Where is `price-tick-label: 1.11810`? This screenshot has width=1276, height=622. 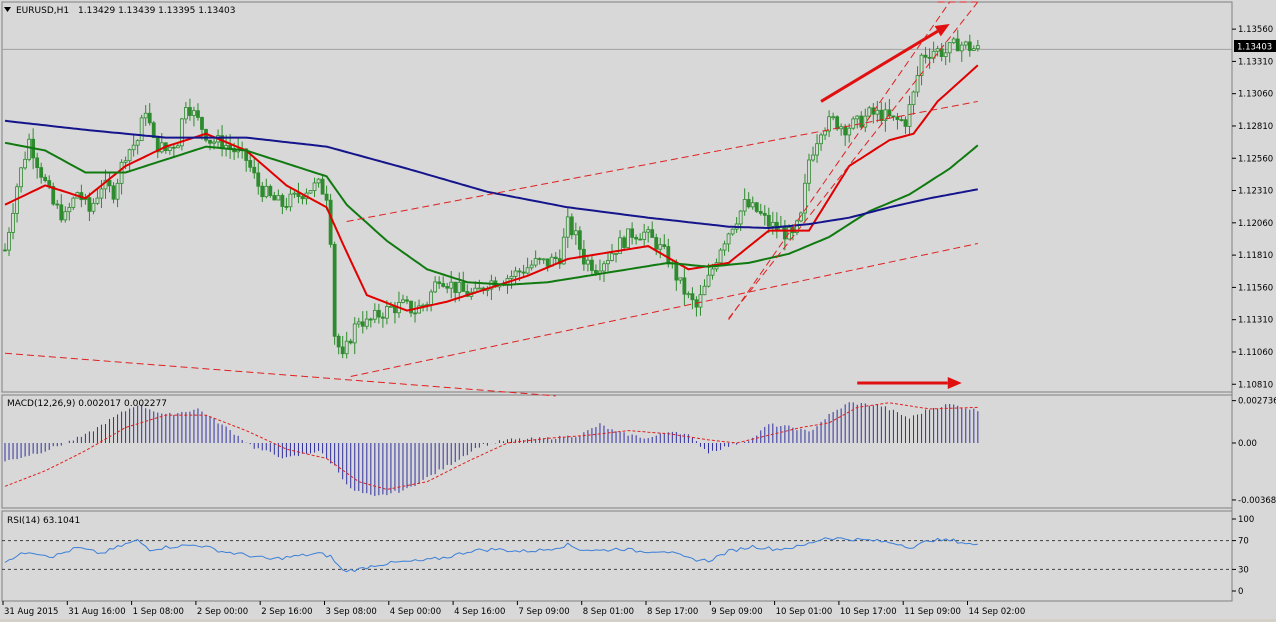 price-tick-label: 1.11810 is located at coordinates (1255, 256).